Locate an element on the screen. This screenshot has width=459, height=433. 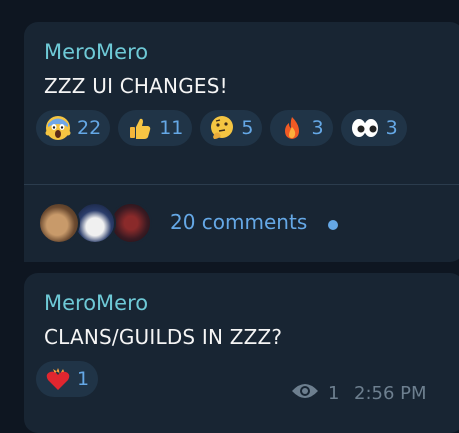
reaction-heart-on-fire: 1 is located at coordinates (67, 379).